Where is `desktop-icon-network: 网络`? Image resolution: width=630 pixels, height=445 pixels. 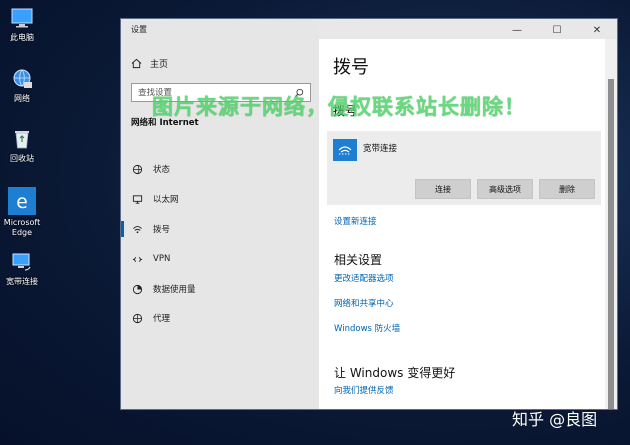
desktop-icon-network: 网络 is located at coordinates (22, 85).